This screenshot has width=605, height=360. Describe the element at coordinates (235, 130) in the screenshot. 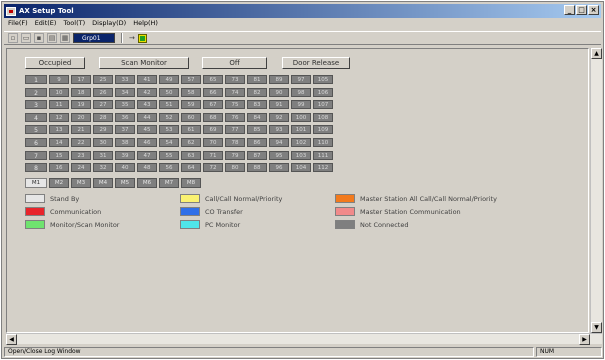

I see `station-cell: 77` at that location.